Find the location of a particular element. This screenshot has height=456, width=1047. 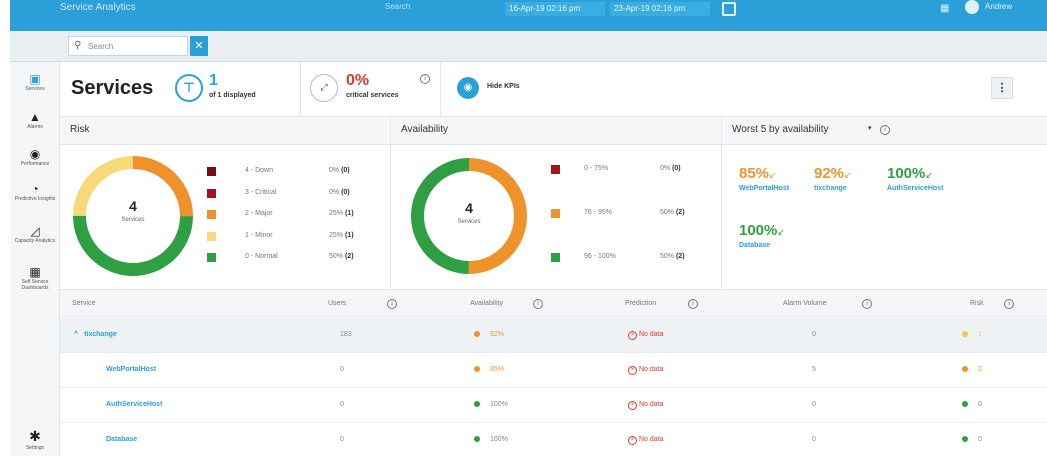

service-label: tixchange is located at coordinates (100, 334).